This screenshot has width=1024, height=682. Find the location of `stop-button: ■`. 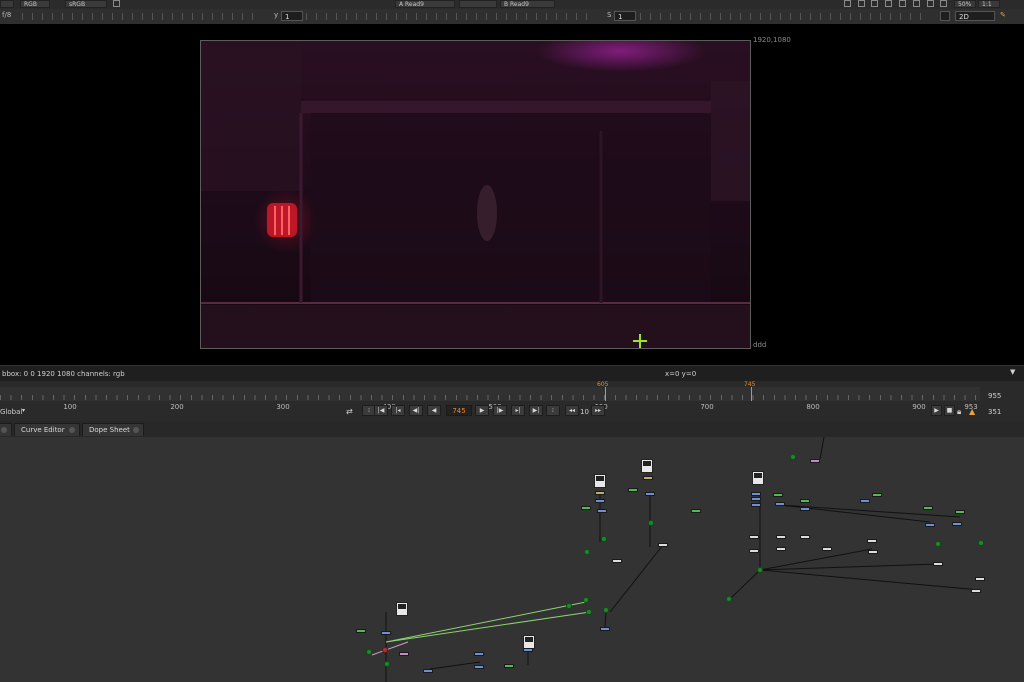

stop-button: ■ is located at coordinates (949, 410).